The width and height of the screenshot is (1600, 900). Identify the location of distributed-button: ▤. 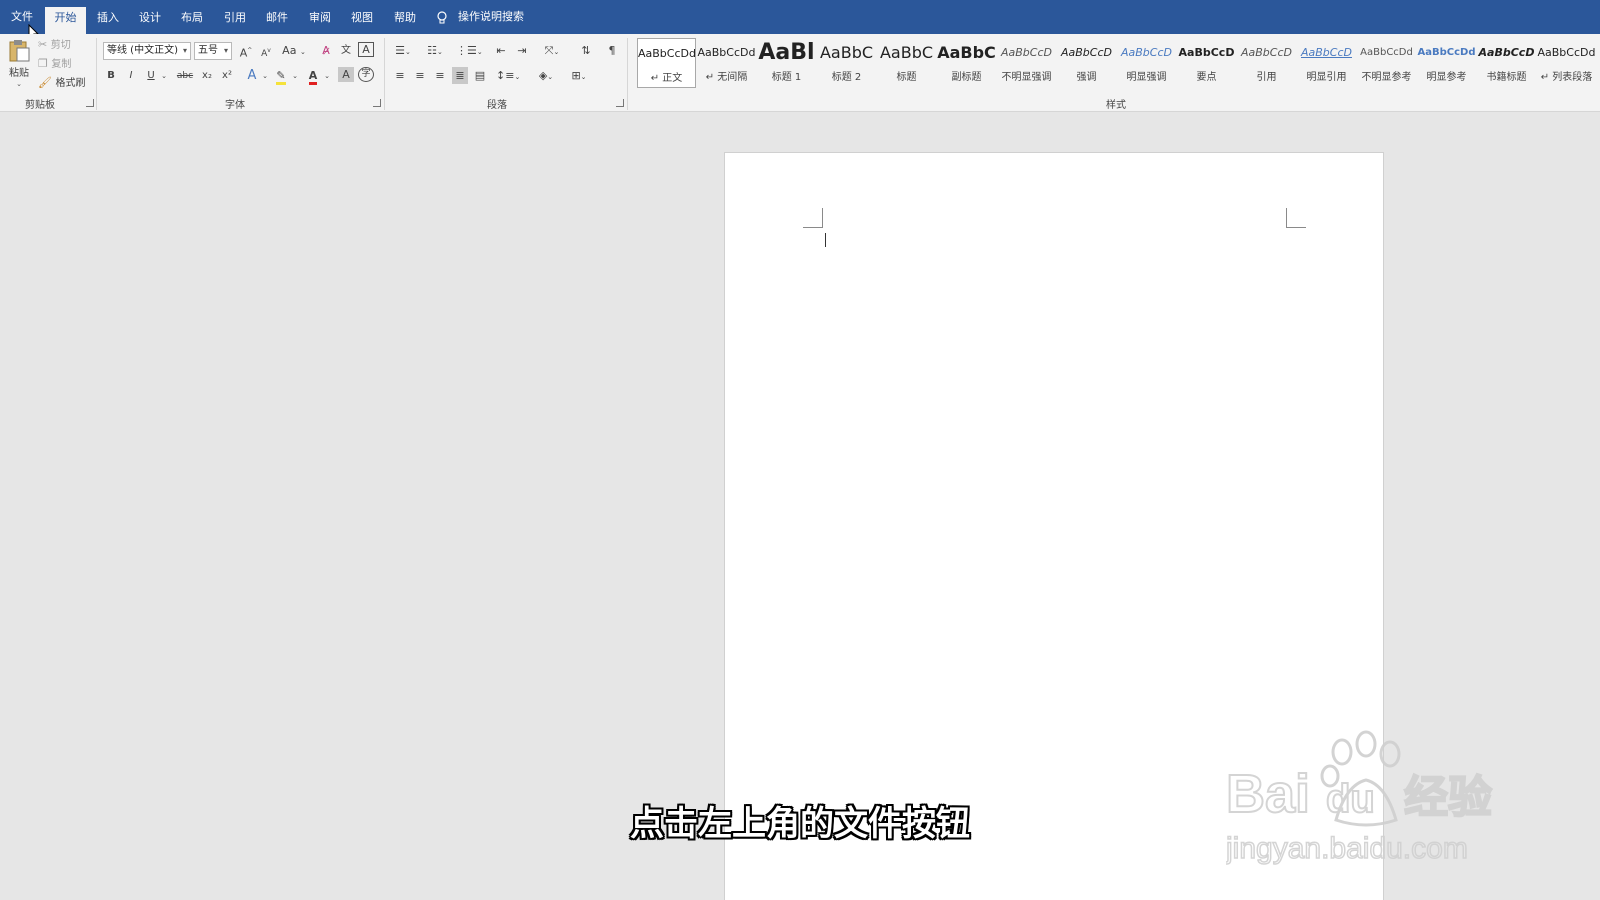
(480, 76).